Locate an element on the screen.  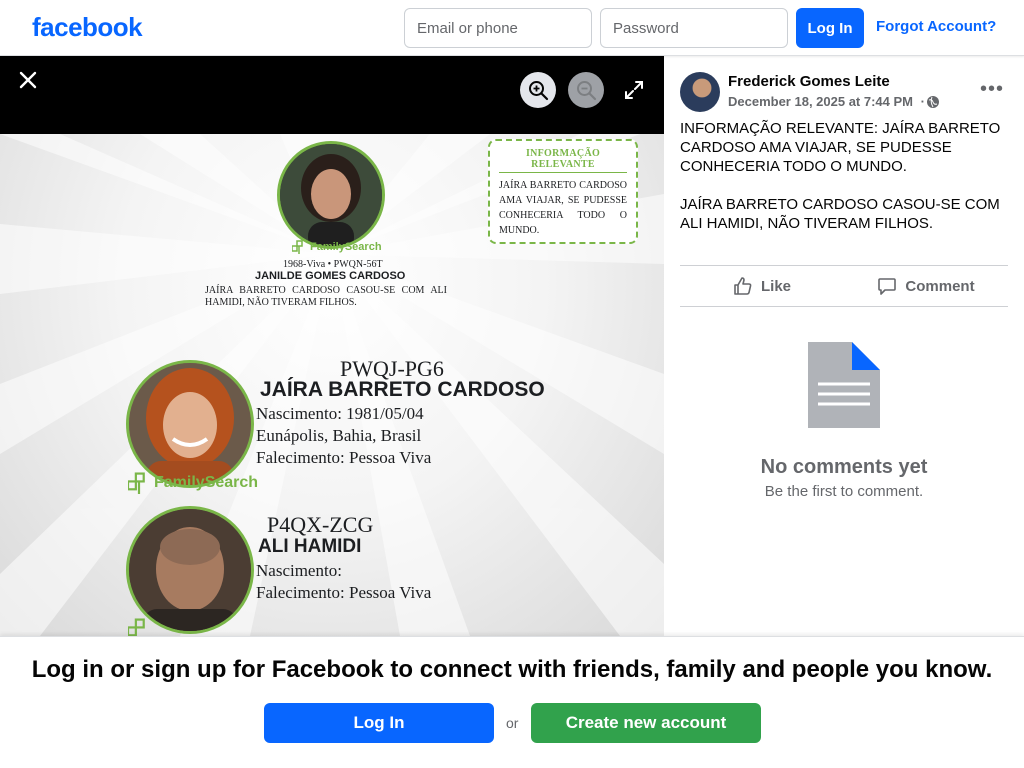
close-icon is located at coordinates (28, 80).